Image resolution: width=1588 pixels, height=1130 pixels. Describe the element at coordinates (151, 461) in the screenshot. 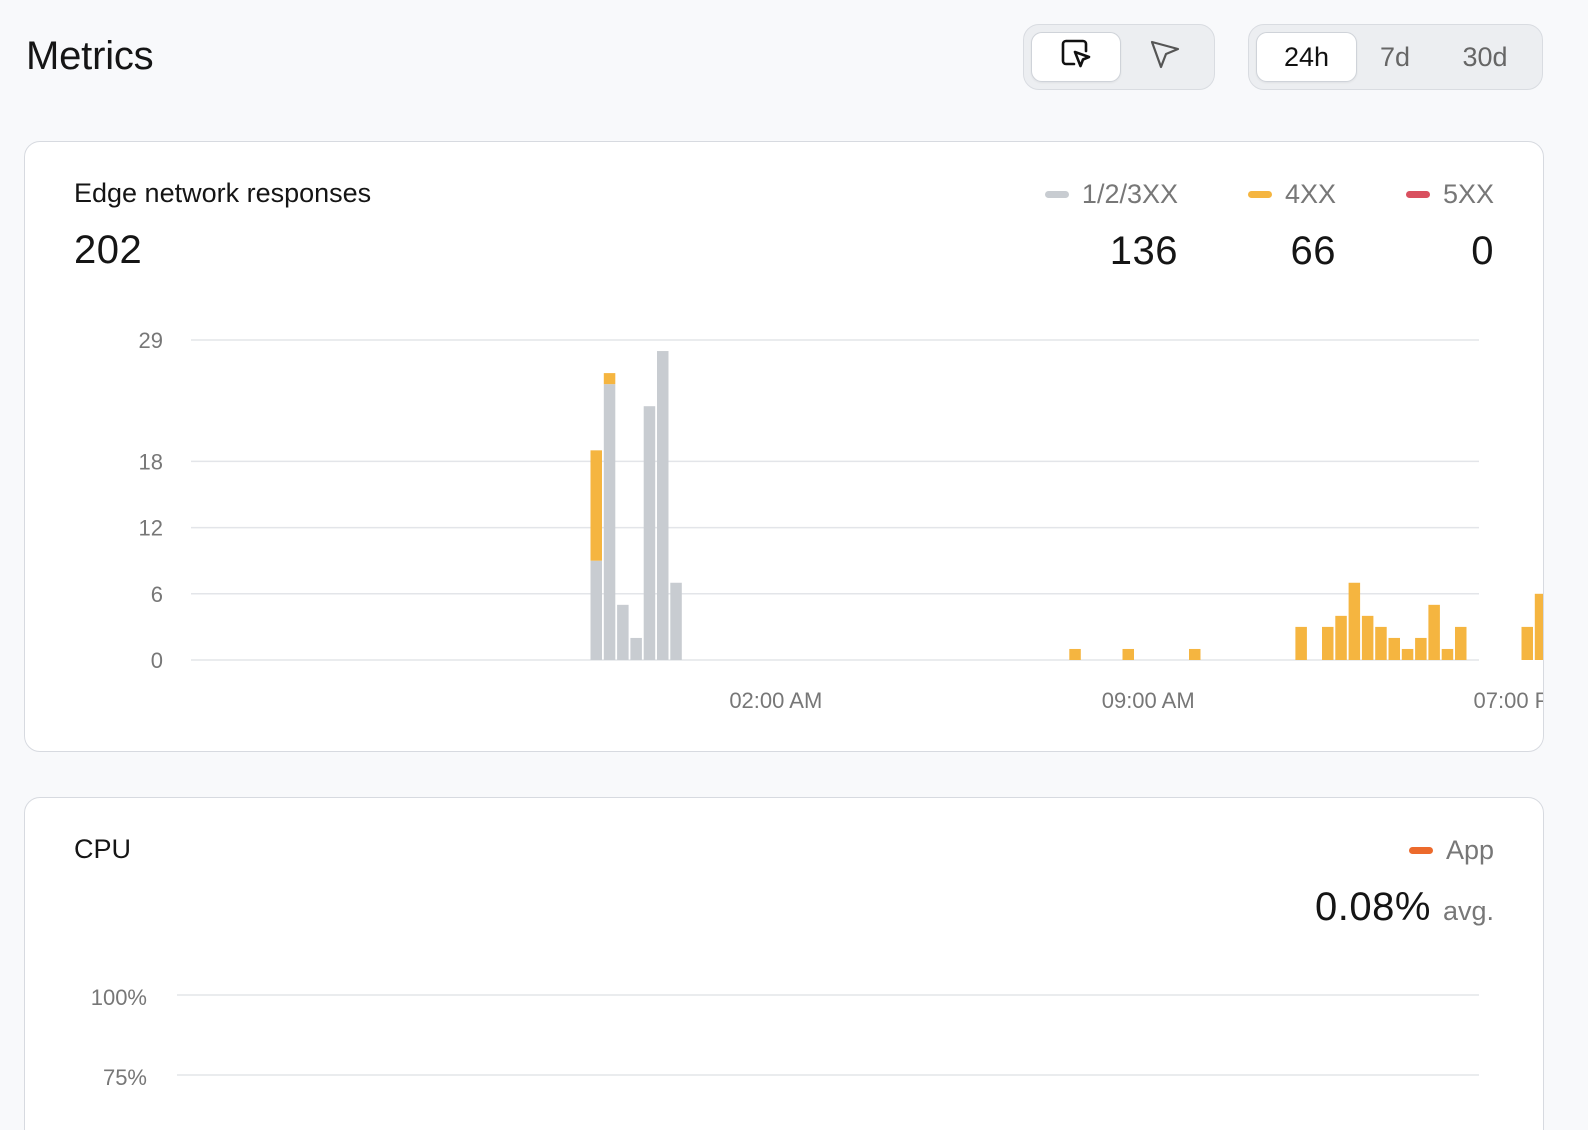

I see `y-tick-label: 18` at that location.